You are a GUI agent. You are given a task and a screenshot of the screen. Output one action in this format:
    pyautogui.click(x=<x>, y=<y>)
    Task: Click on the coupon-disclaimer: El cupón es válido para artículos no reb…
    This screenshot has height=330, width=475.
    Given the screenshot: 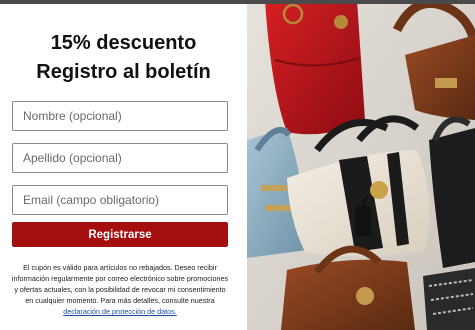 What is the action you would take?
    pyautogui.click(x=120, y=289)
    